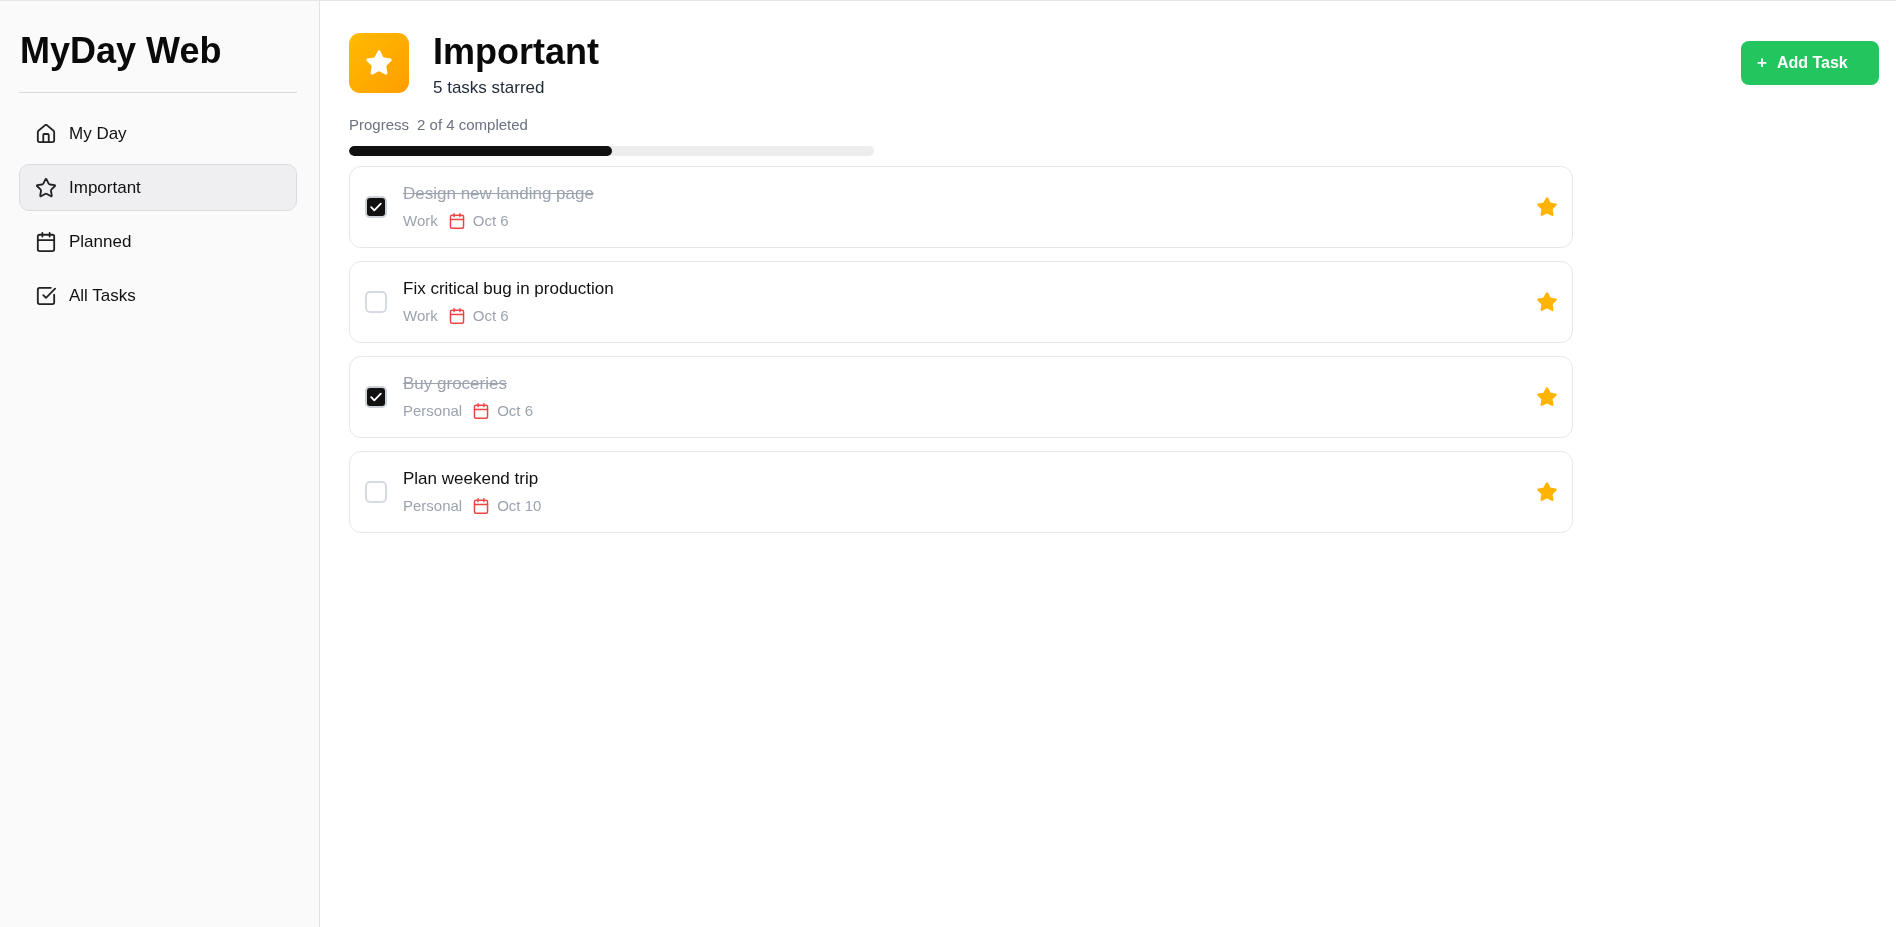 The height and width of the screenshot is (927, 1896). What do you see at coordinates (471, 479) in the screenshot?
I see `task-title: Plan weekend trip` at bounding box center [471, 479].